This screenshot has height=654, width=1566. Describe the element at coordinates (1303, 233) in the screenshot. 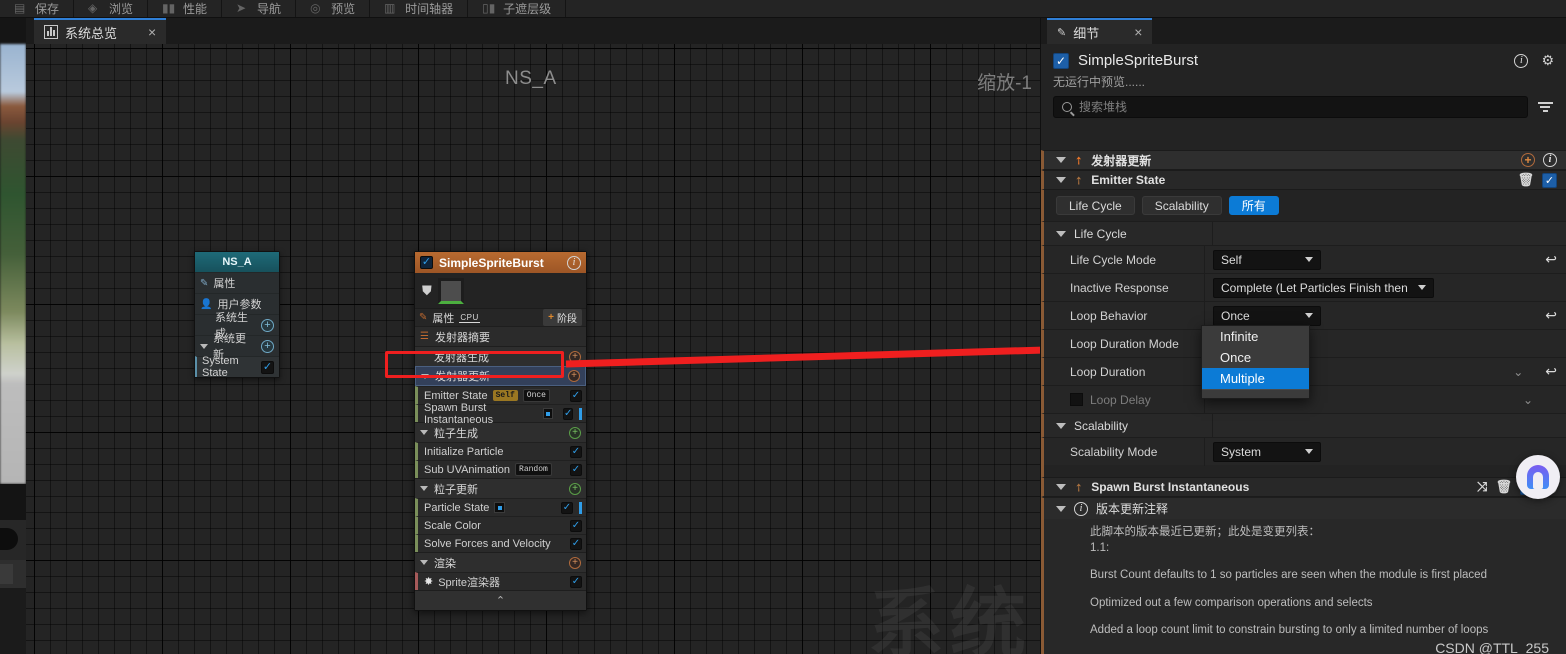

I see `section-life-cycle: Life Cycle` at that location.